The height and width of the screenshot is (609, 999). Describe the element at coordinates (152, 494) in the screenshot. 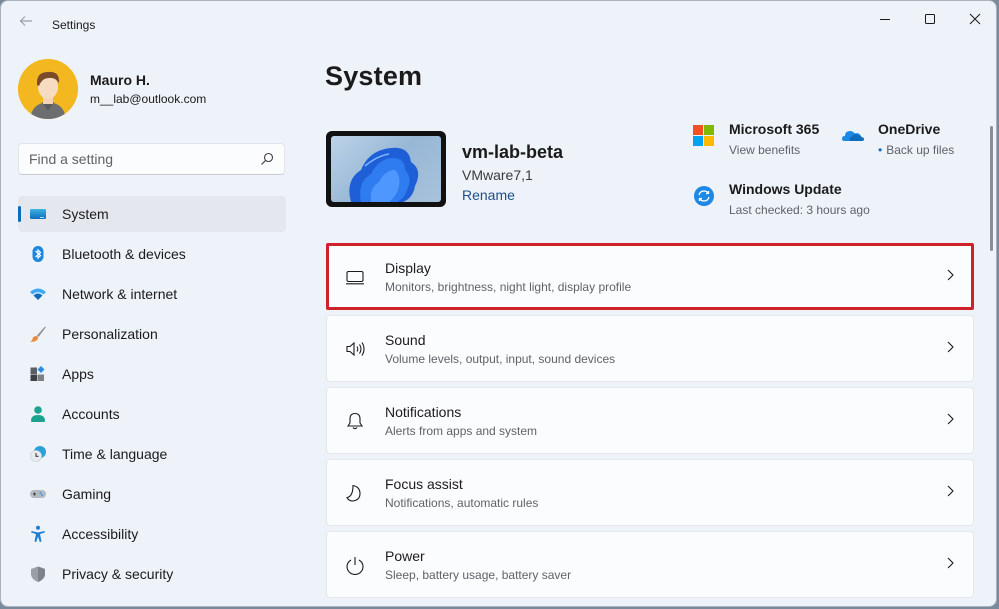

I see `sidebar-item-gaming: Gaming` at that location.